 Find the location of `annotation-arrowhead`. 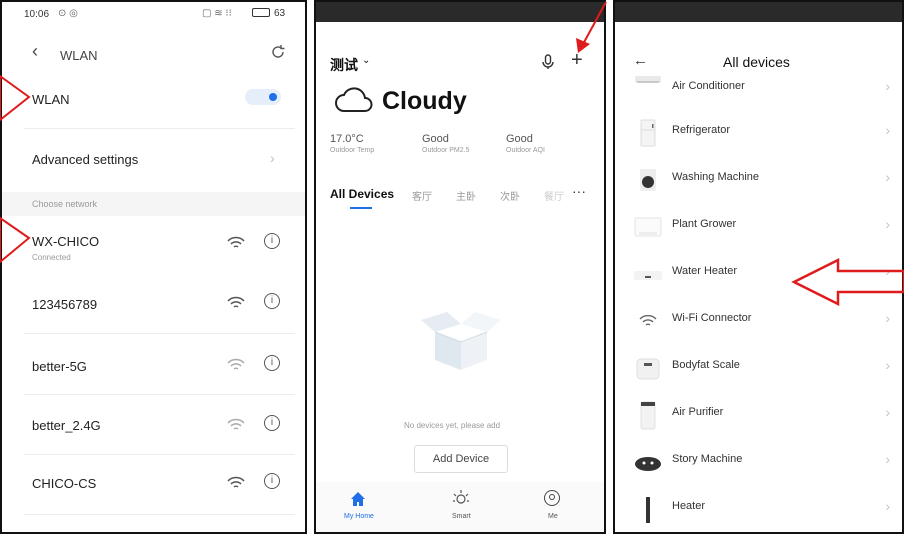

annotation-arrowhead is located at coordinates (583, 45).